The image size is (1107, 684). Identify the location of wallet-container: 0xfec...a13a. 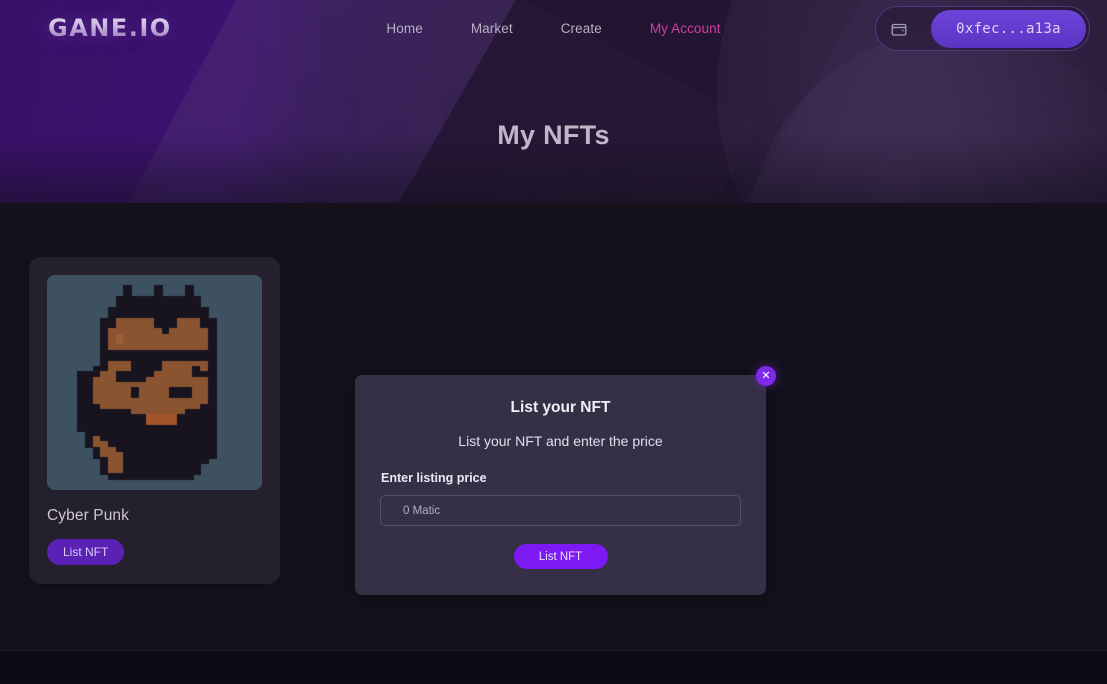
(982, 28).